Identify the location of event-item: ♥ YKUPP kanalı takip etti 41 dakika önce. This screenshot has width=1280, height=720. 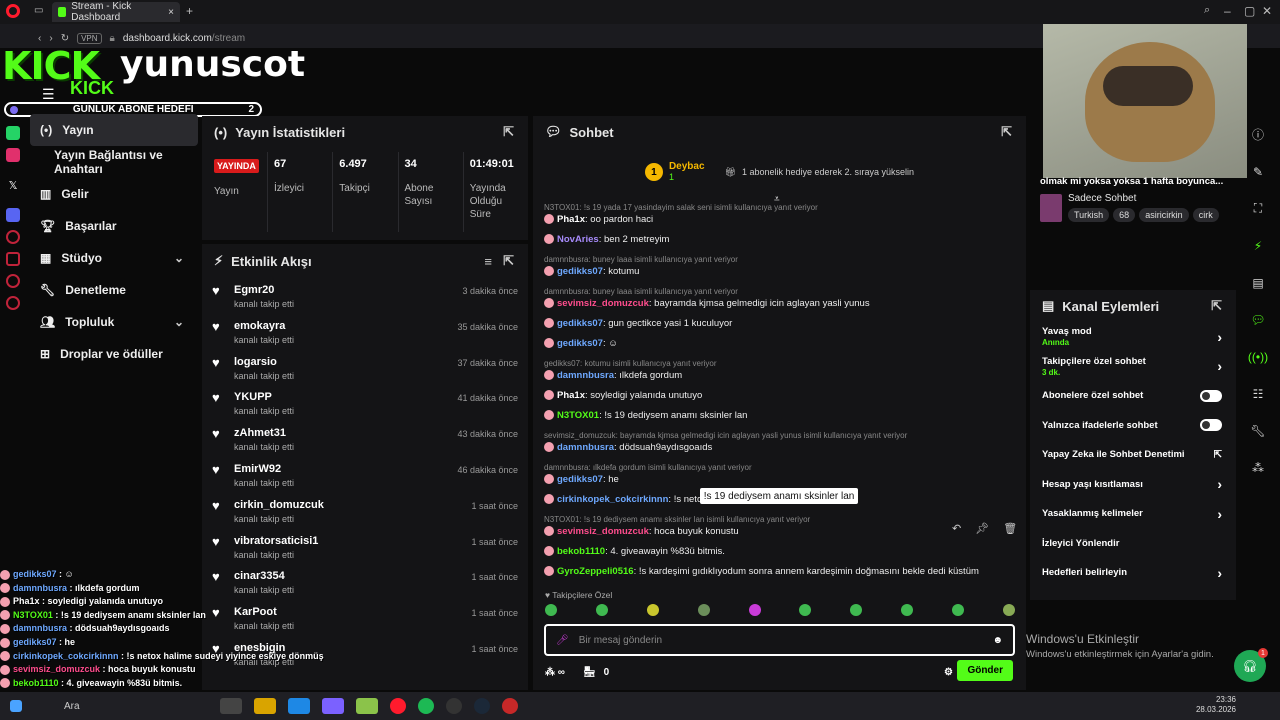
(365, 403).